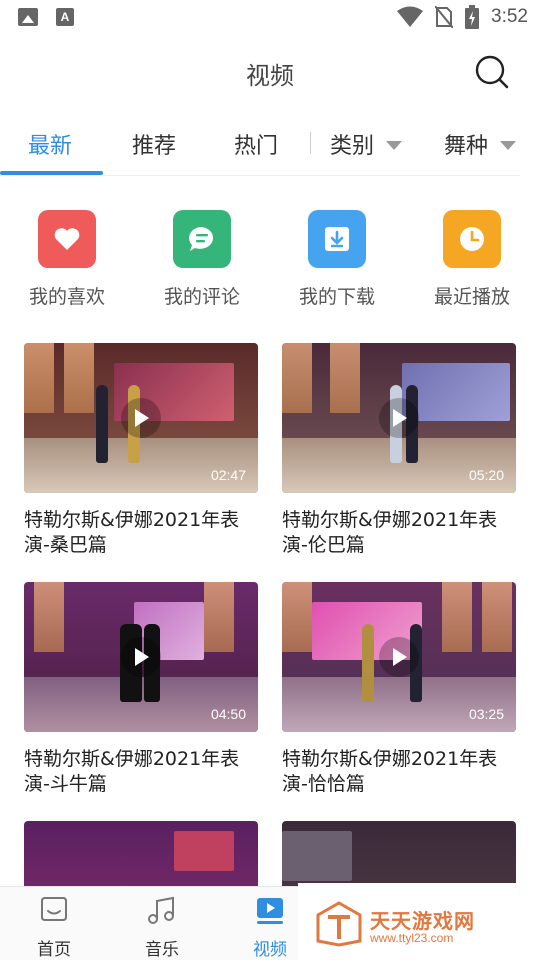 This screenshot has width=540, height=960. What do you see at coordinates (486, 714) in the screenshot?
I see `video-duration: 03:25` at bounding box center [486, 714].